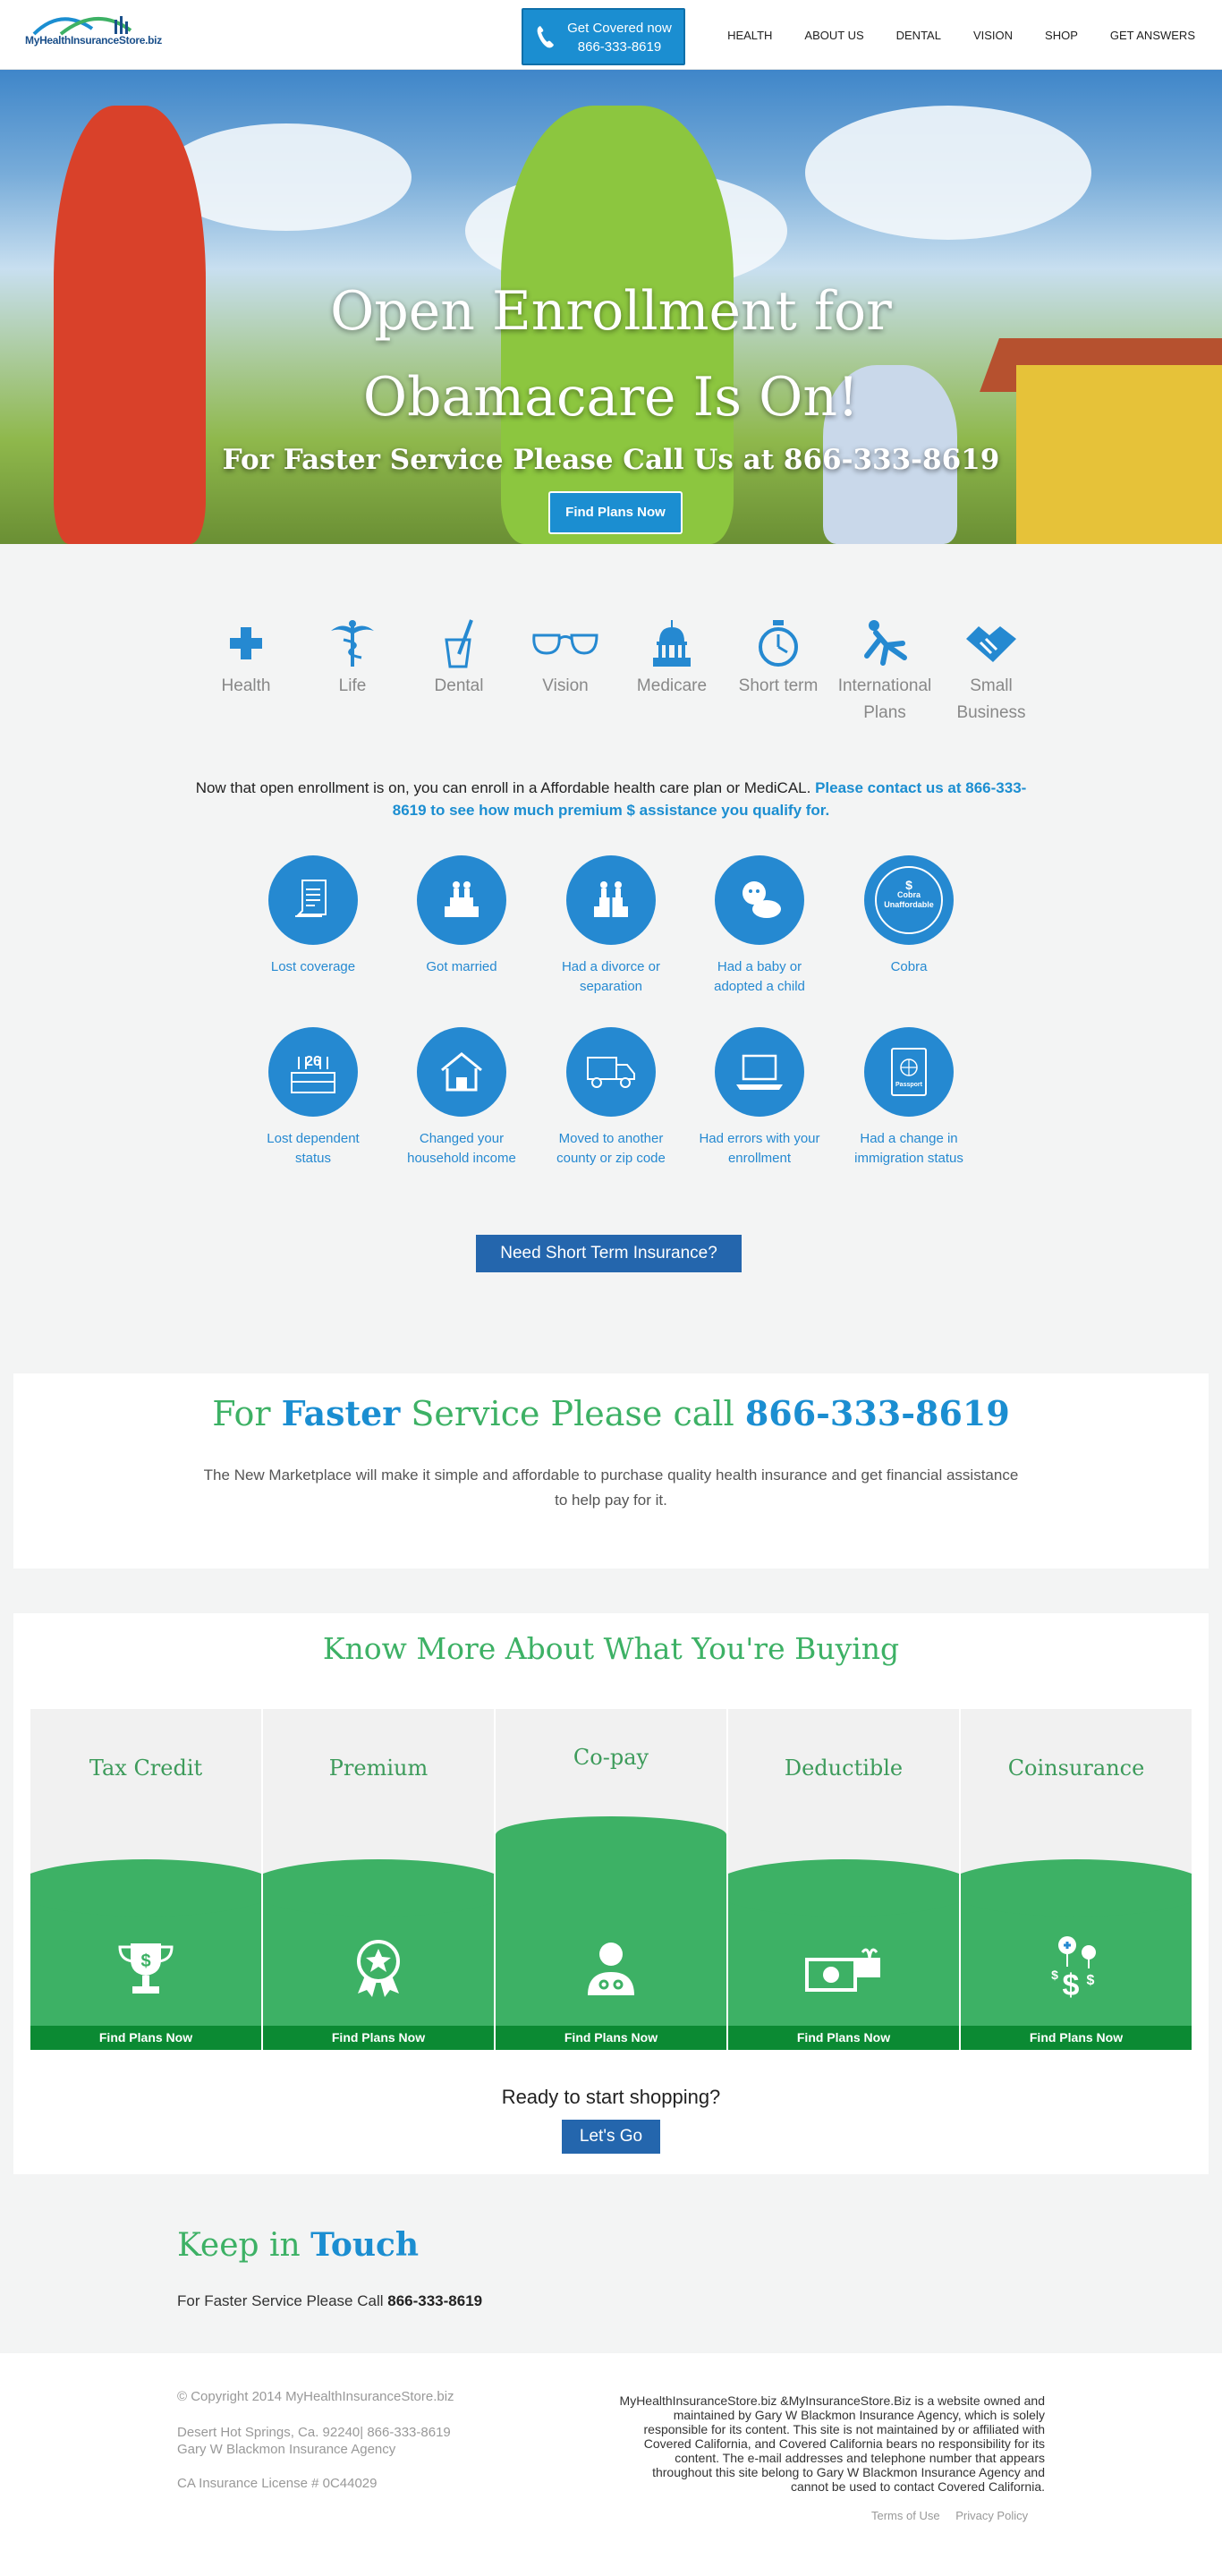  What do you see at coordinates (313, 1098) in the screenshot?
I see `event-lost-dependent: 26 Lost dependent status` at bounding box center [313, 1098].